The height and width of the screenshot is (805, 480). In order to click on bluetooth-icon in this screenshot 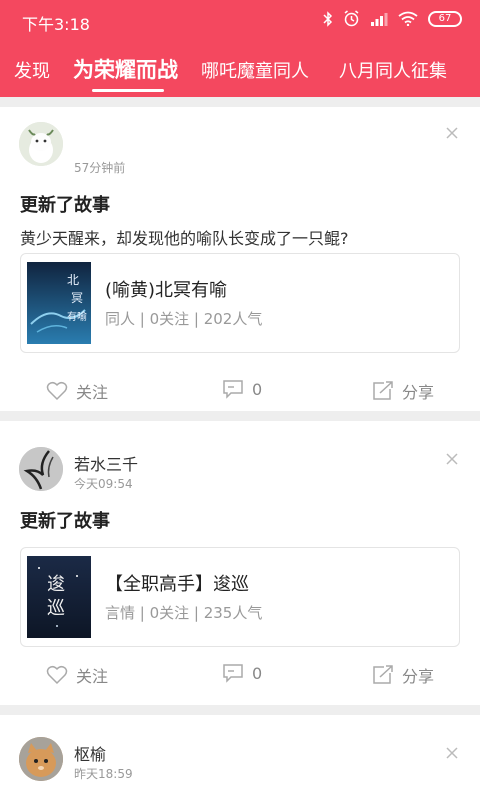, I will do `click(328, 18)`.